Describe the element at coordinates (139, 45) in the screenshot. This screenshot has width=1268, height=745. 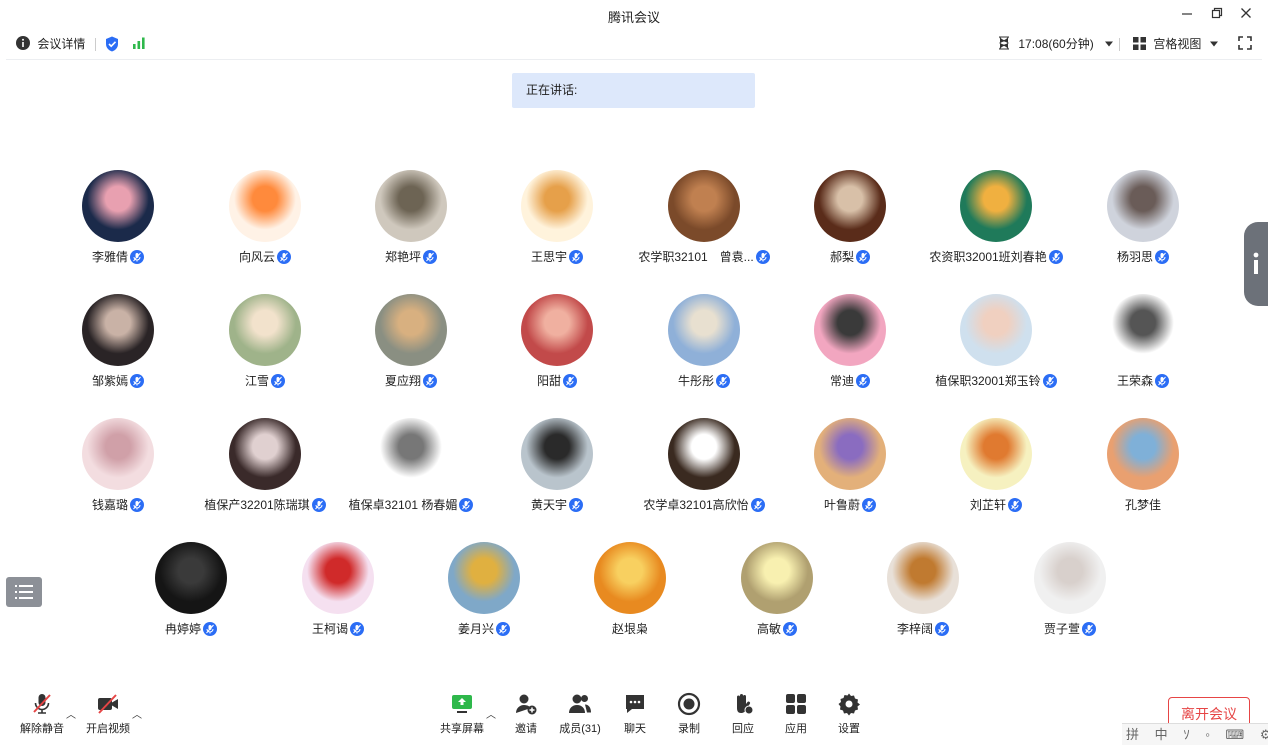
I see `network-signal-icon` at that location.